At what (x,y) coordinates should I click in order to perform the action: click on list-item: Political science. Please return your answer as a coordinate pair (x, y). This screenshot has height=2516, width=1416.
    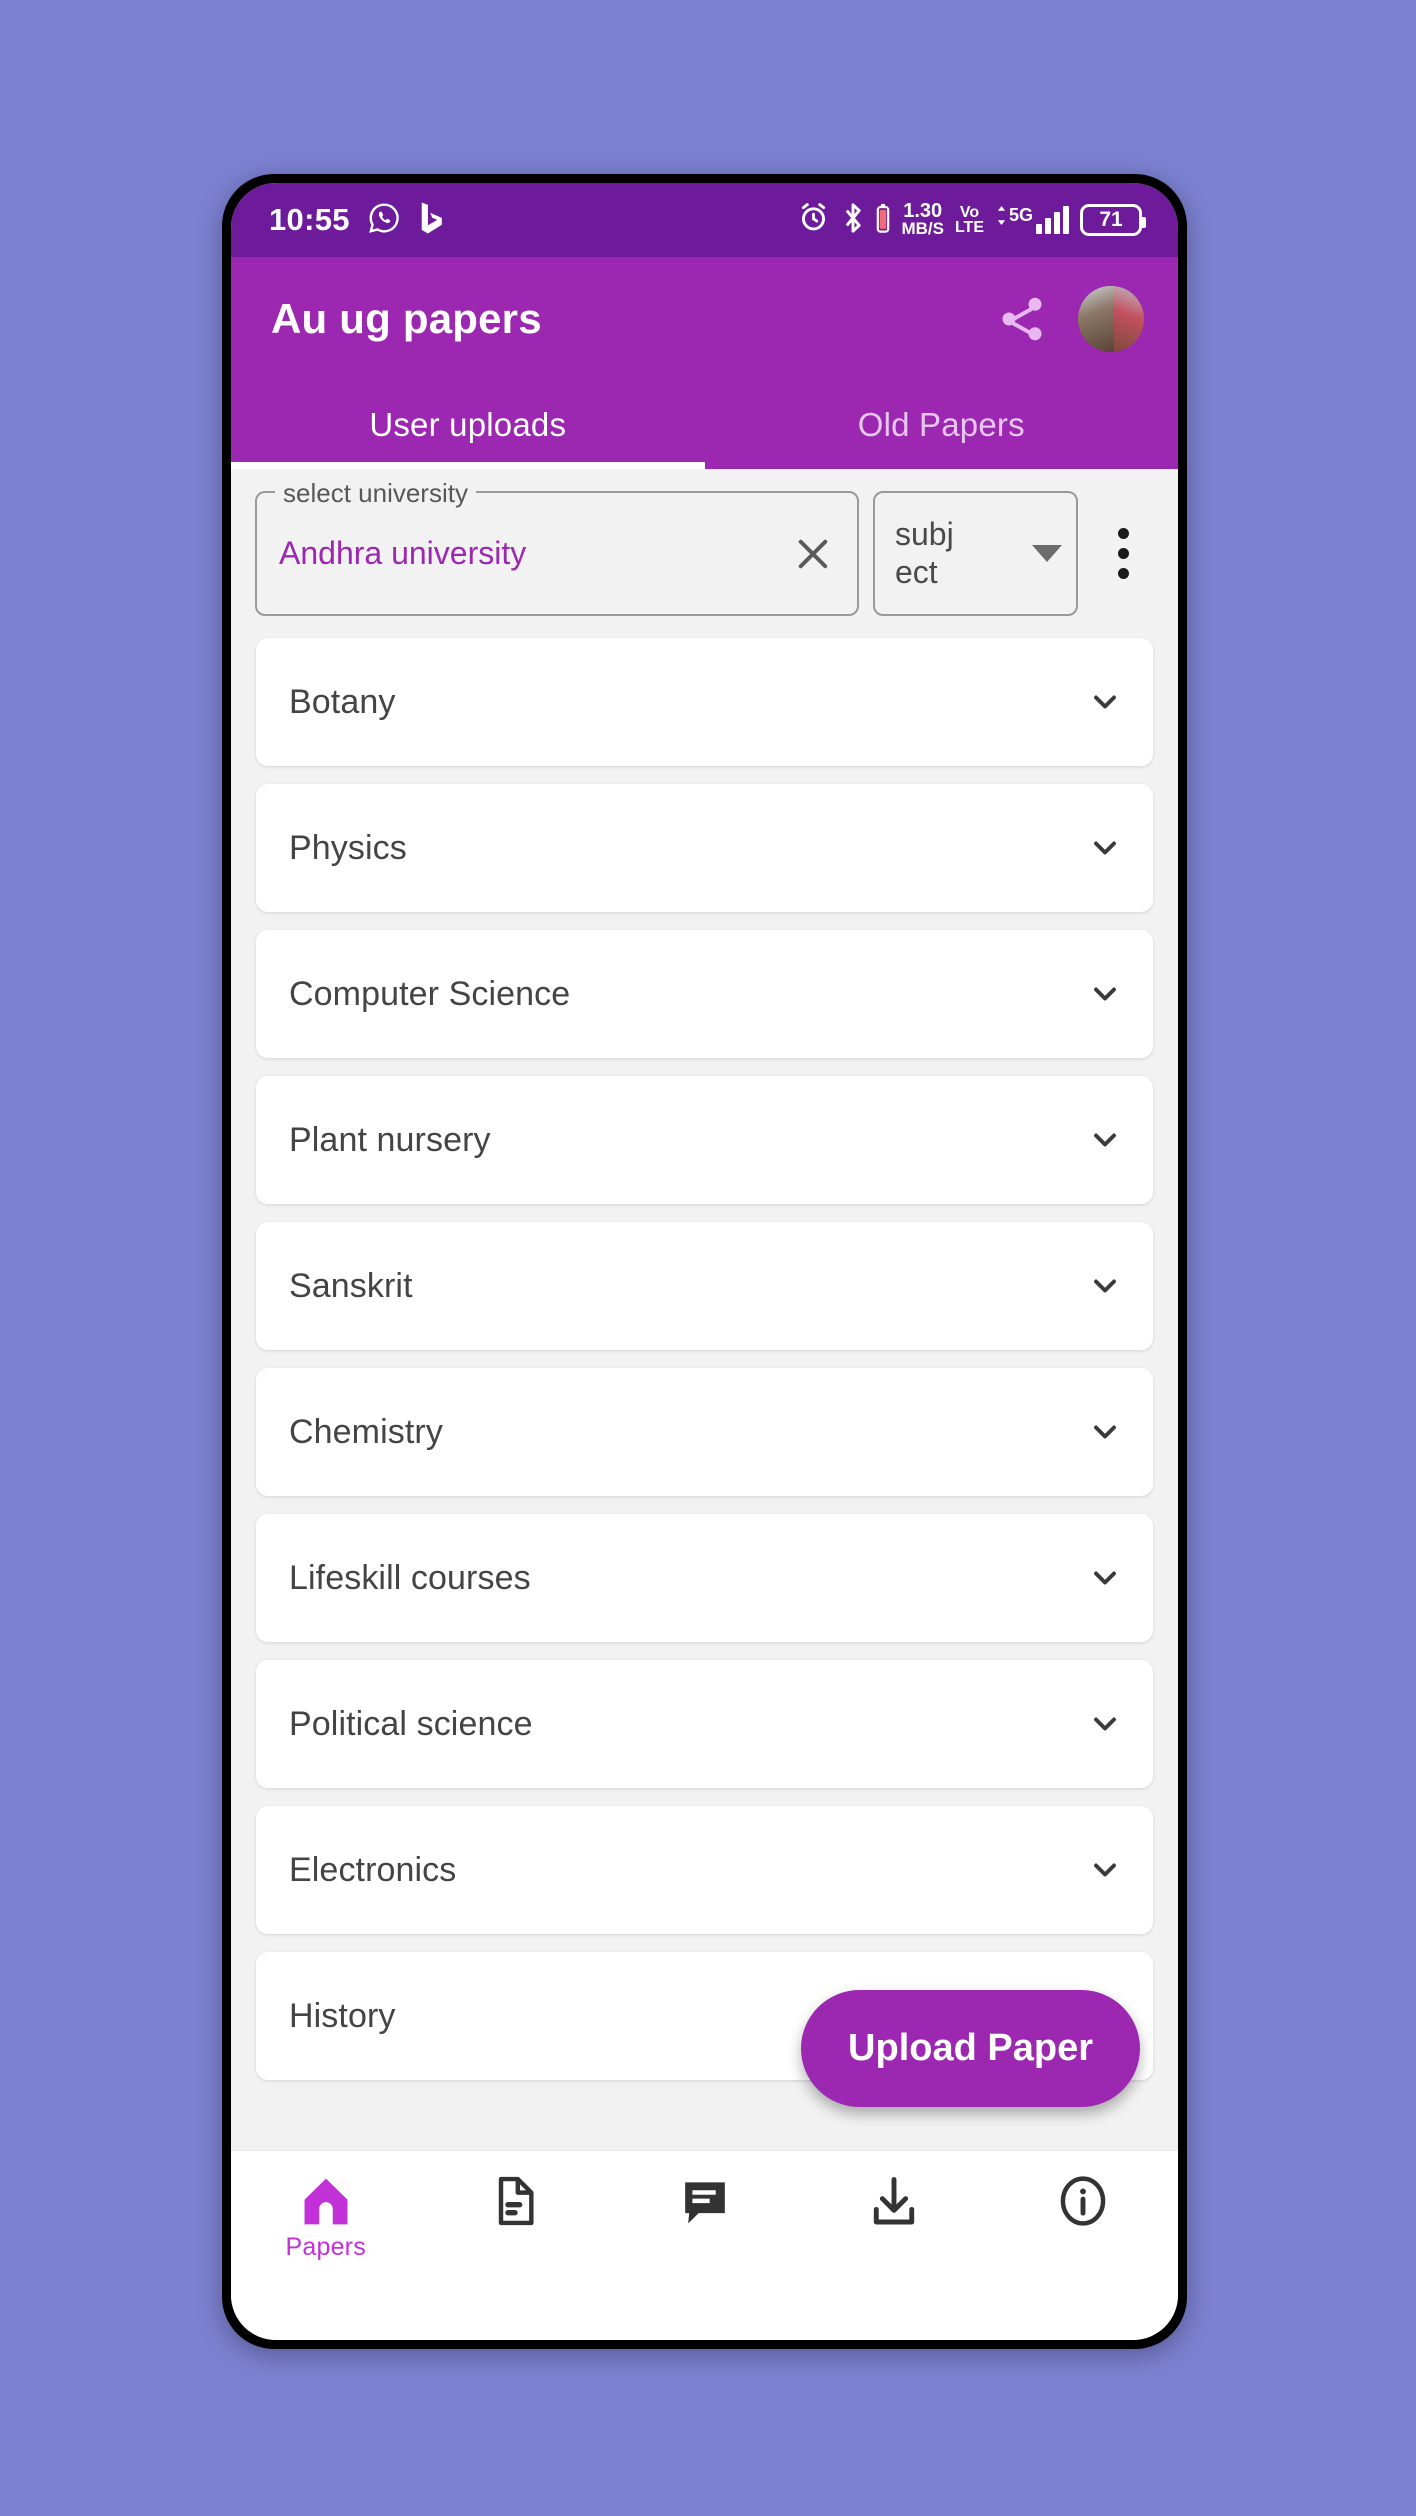
    Looking at the image, I should click on (704, 1724).